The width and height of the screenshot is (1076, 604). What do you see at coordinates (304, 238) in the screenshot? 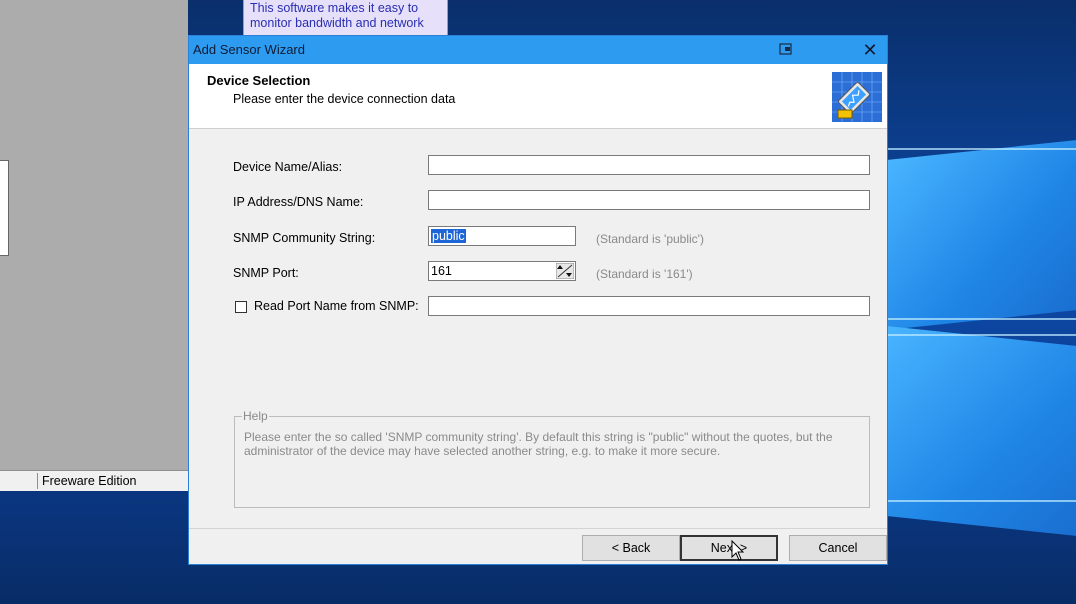
I see `community-string-label: SNMP Community String:` at bounding box center [304, 238].